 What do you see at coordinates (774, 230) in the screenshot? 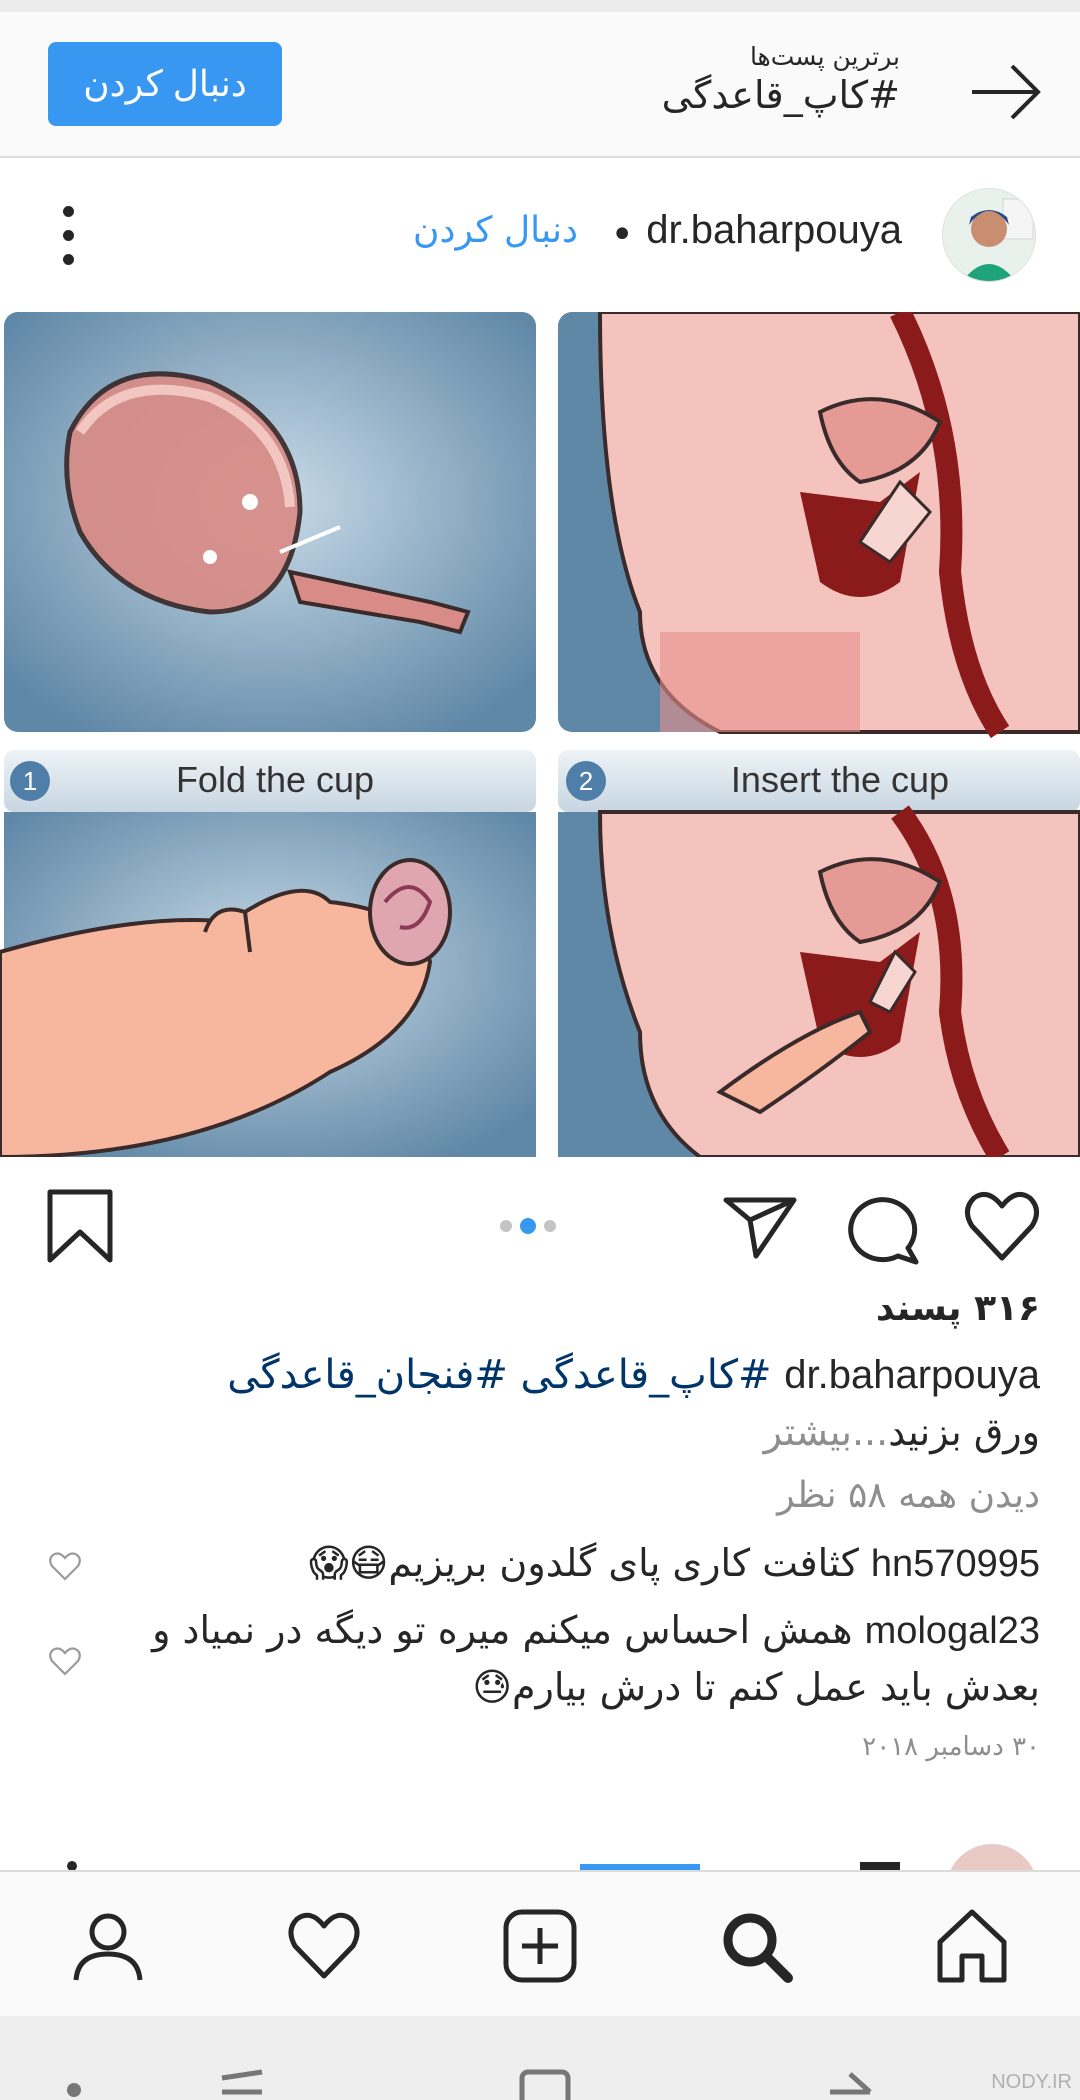
I see `post-username: dr.baharpouya` at bounding box center [774, 230].